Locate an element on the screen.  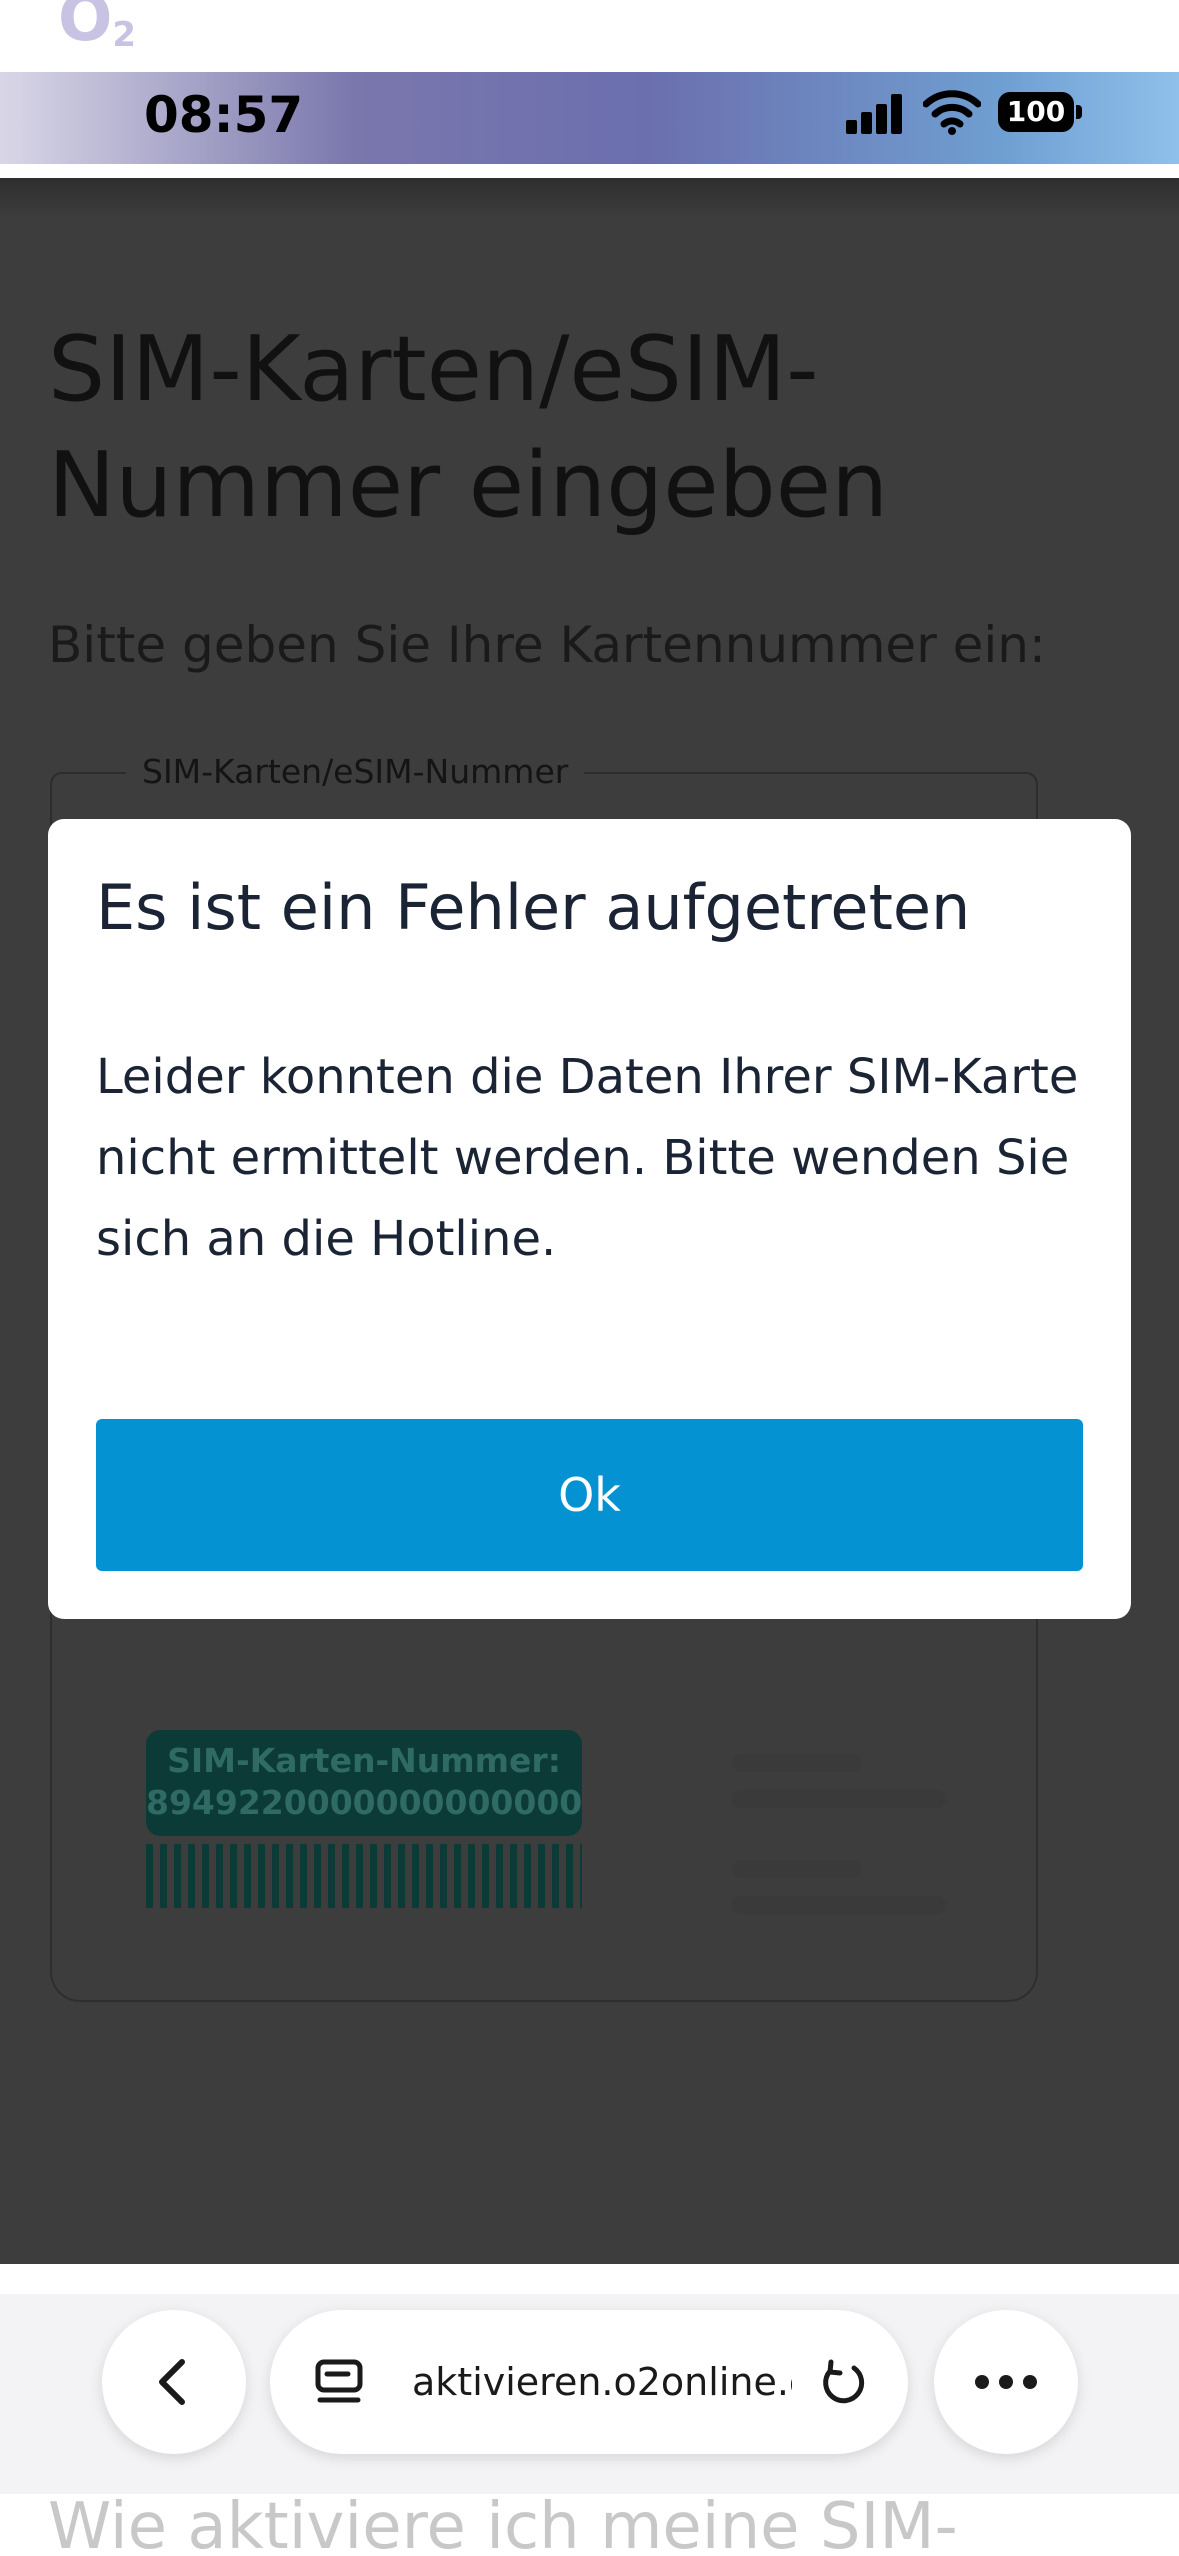
address-bar: aktivieren.o2online.de is located at coordinates (589, 2382).